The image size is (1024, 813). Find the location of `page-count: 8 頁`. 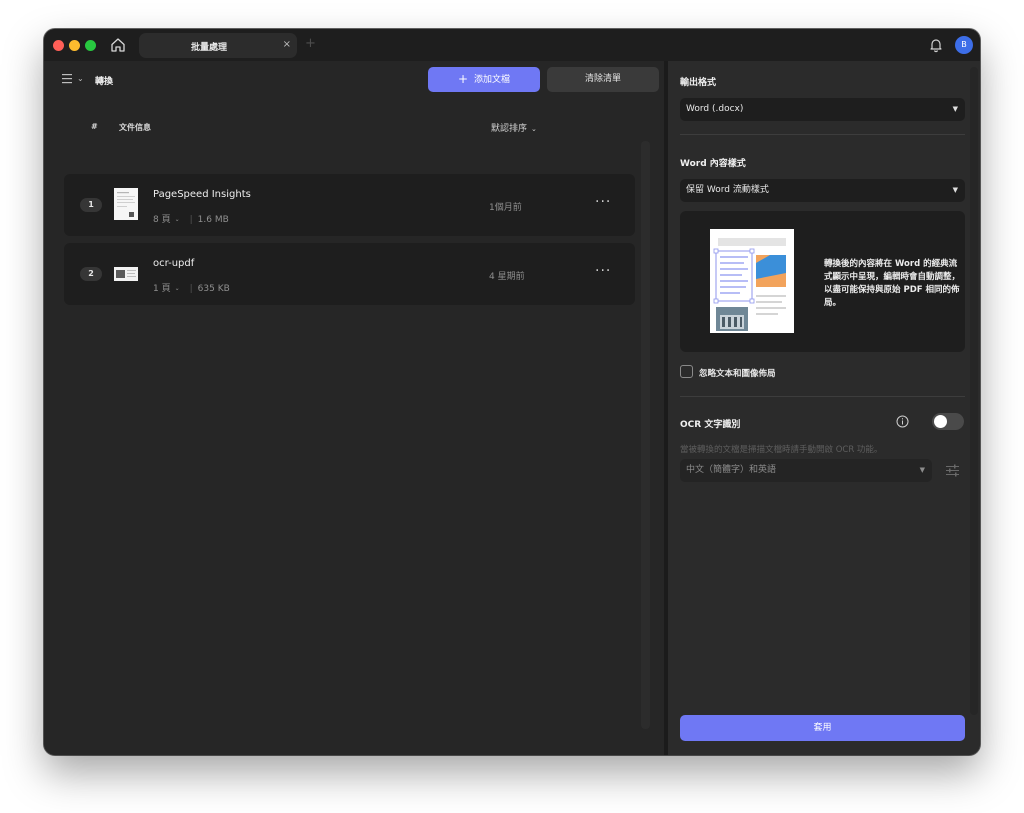

page-count: 8 頁 is located at coordinates (162, 220).